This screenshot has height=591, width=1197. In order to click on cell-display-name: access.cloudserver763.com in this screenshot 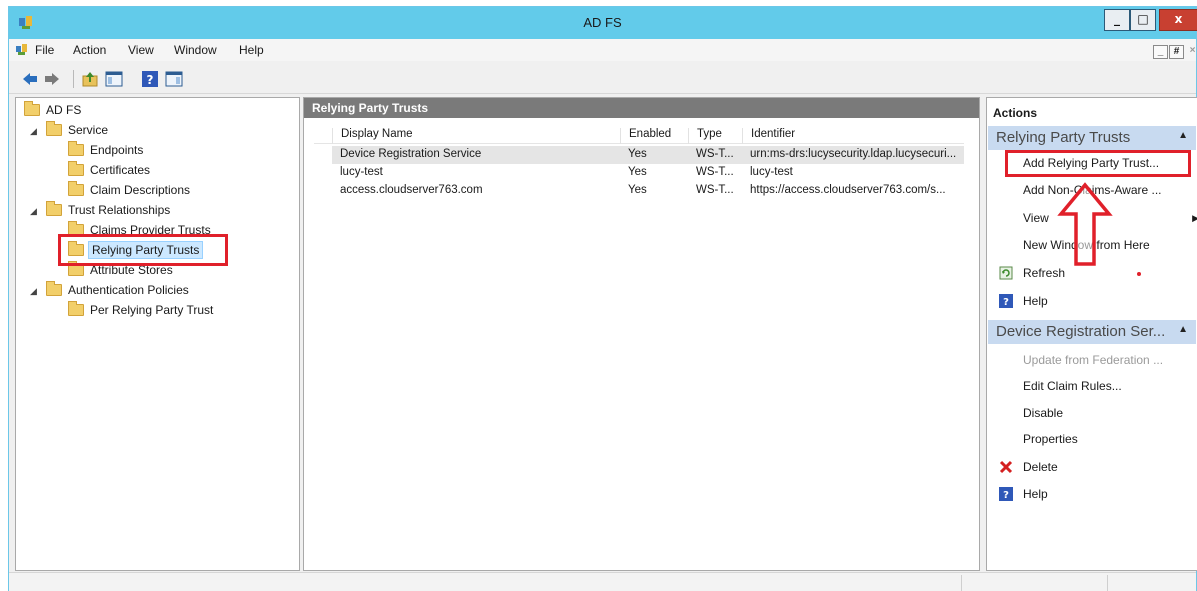, I will do `click(411, 190)`.